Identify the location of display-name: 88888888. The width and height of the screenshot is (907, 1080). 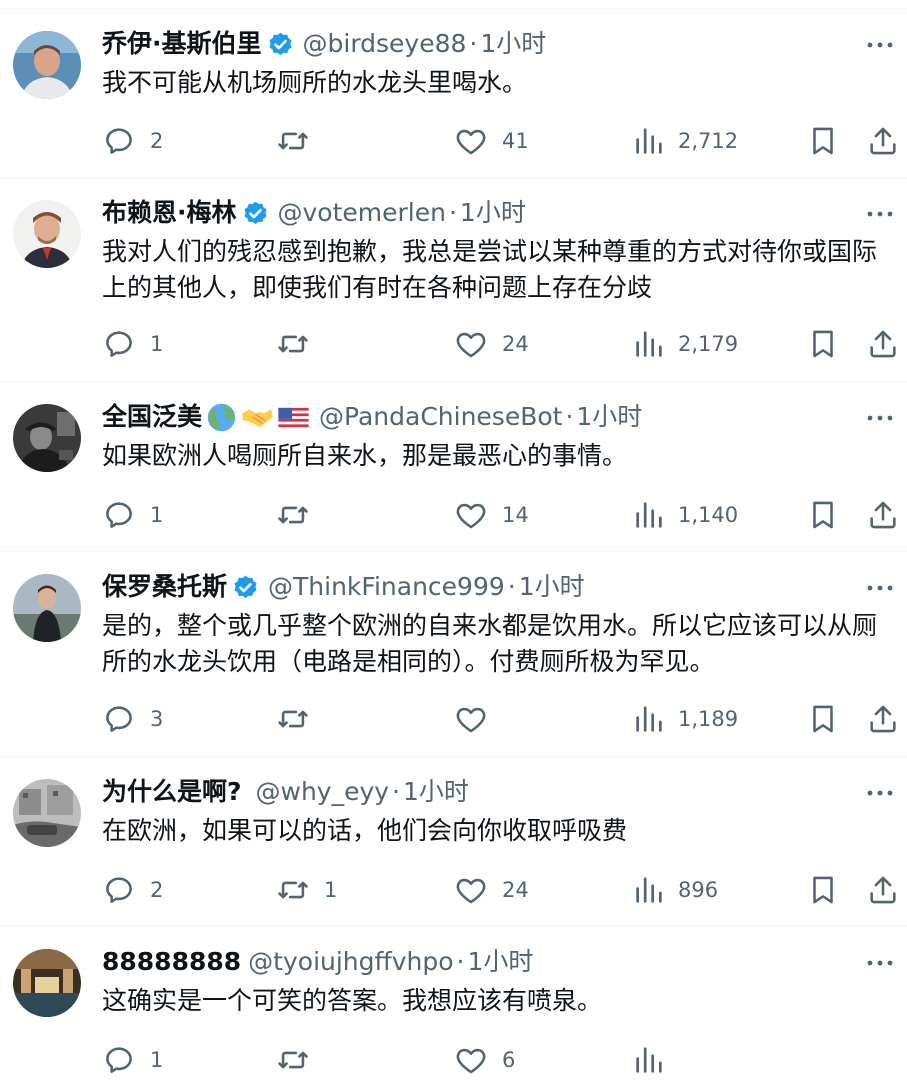
(171, 962).